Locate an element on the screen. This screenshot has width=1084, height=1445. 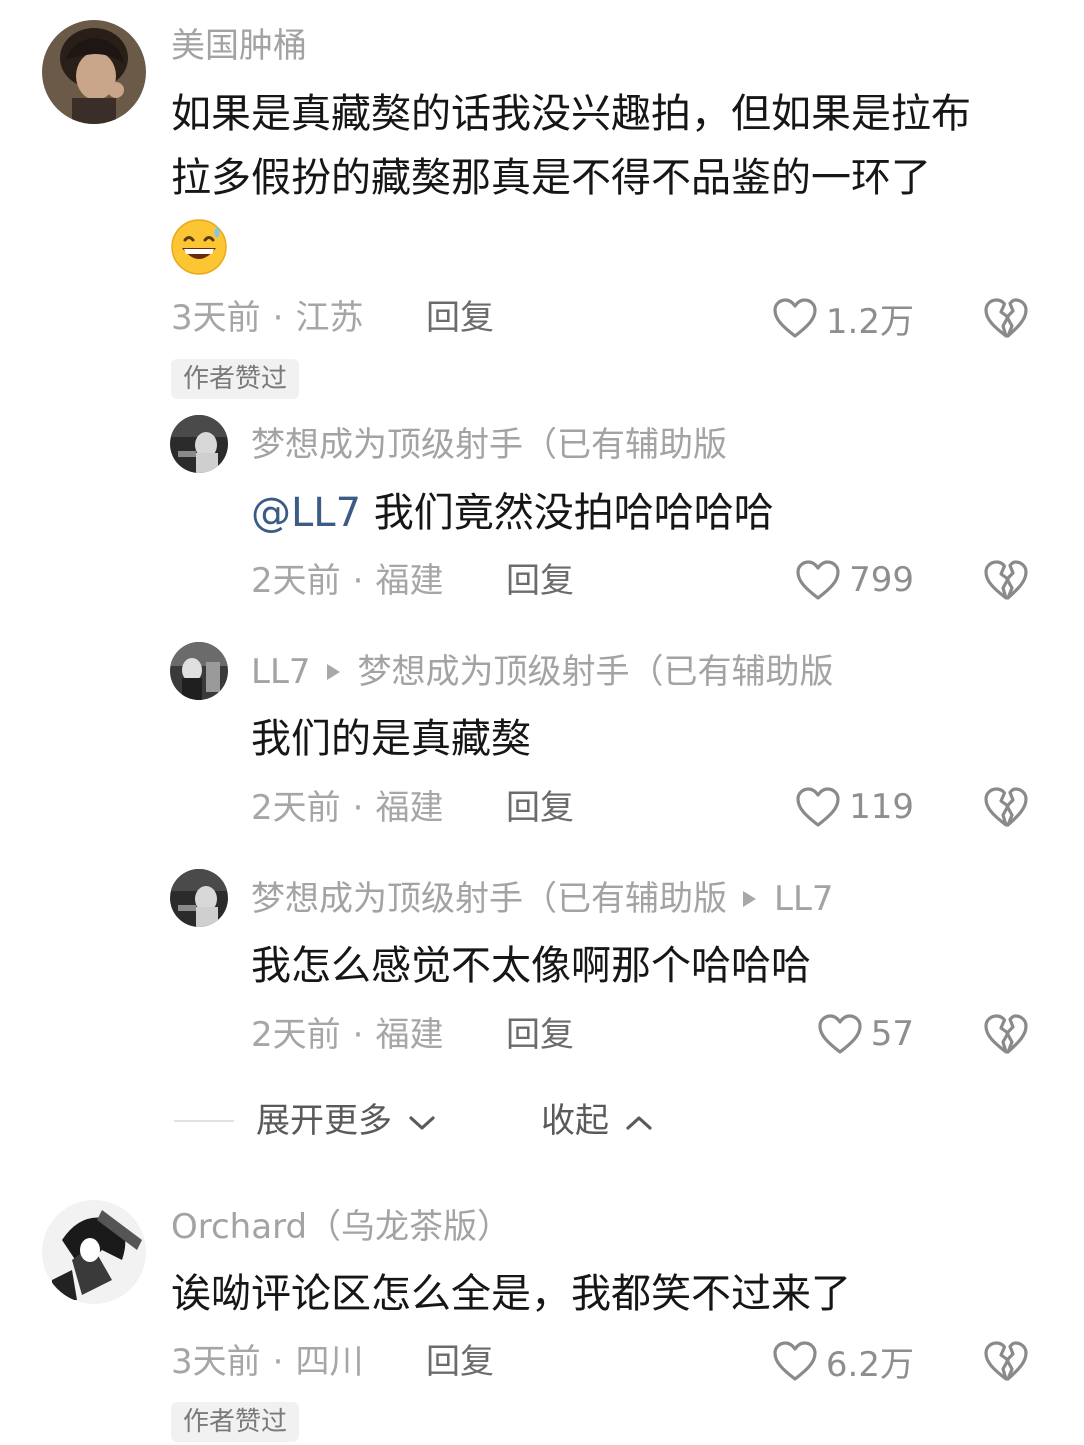
reply-text-body: 我们竟然没拍哈哈哈哈 is located at coordinates (567, 513).